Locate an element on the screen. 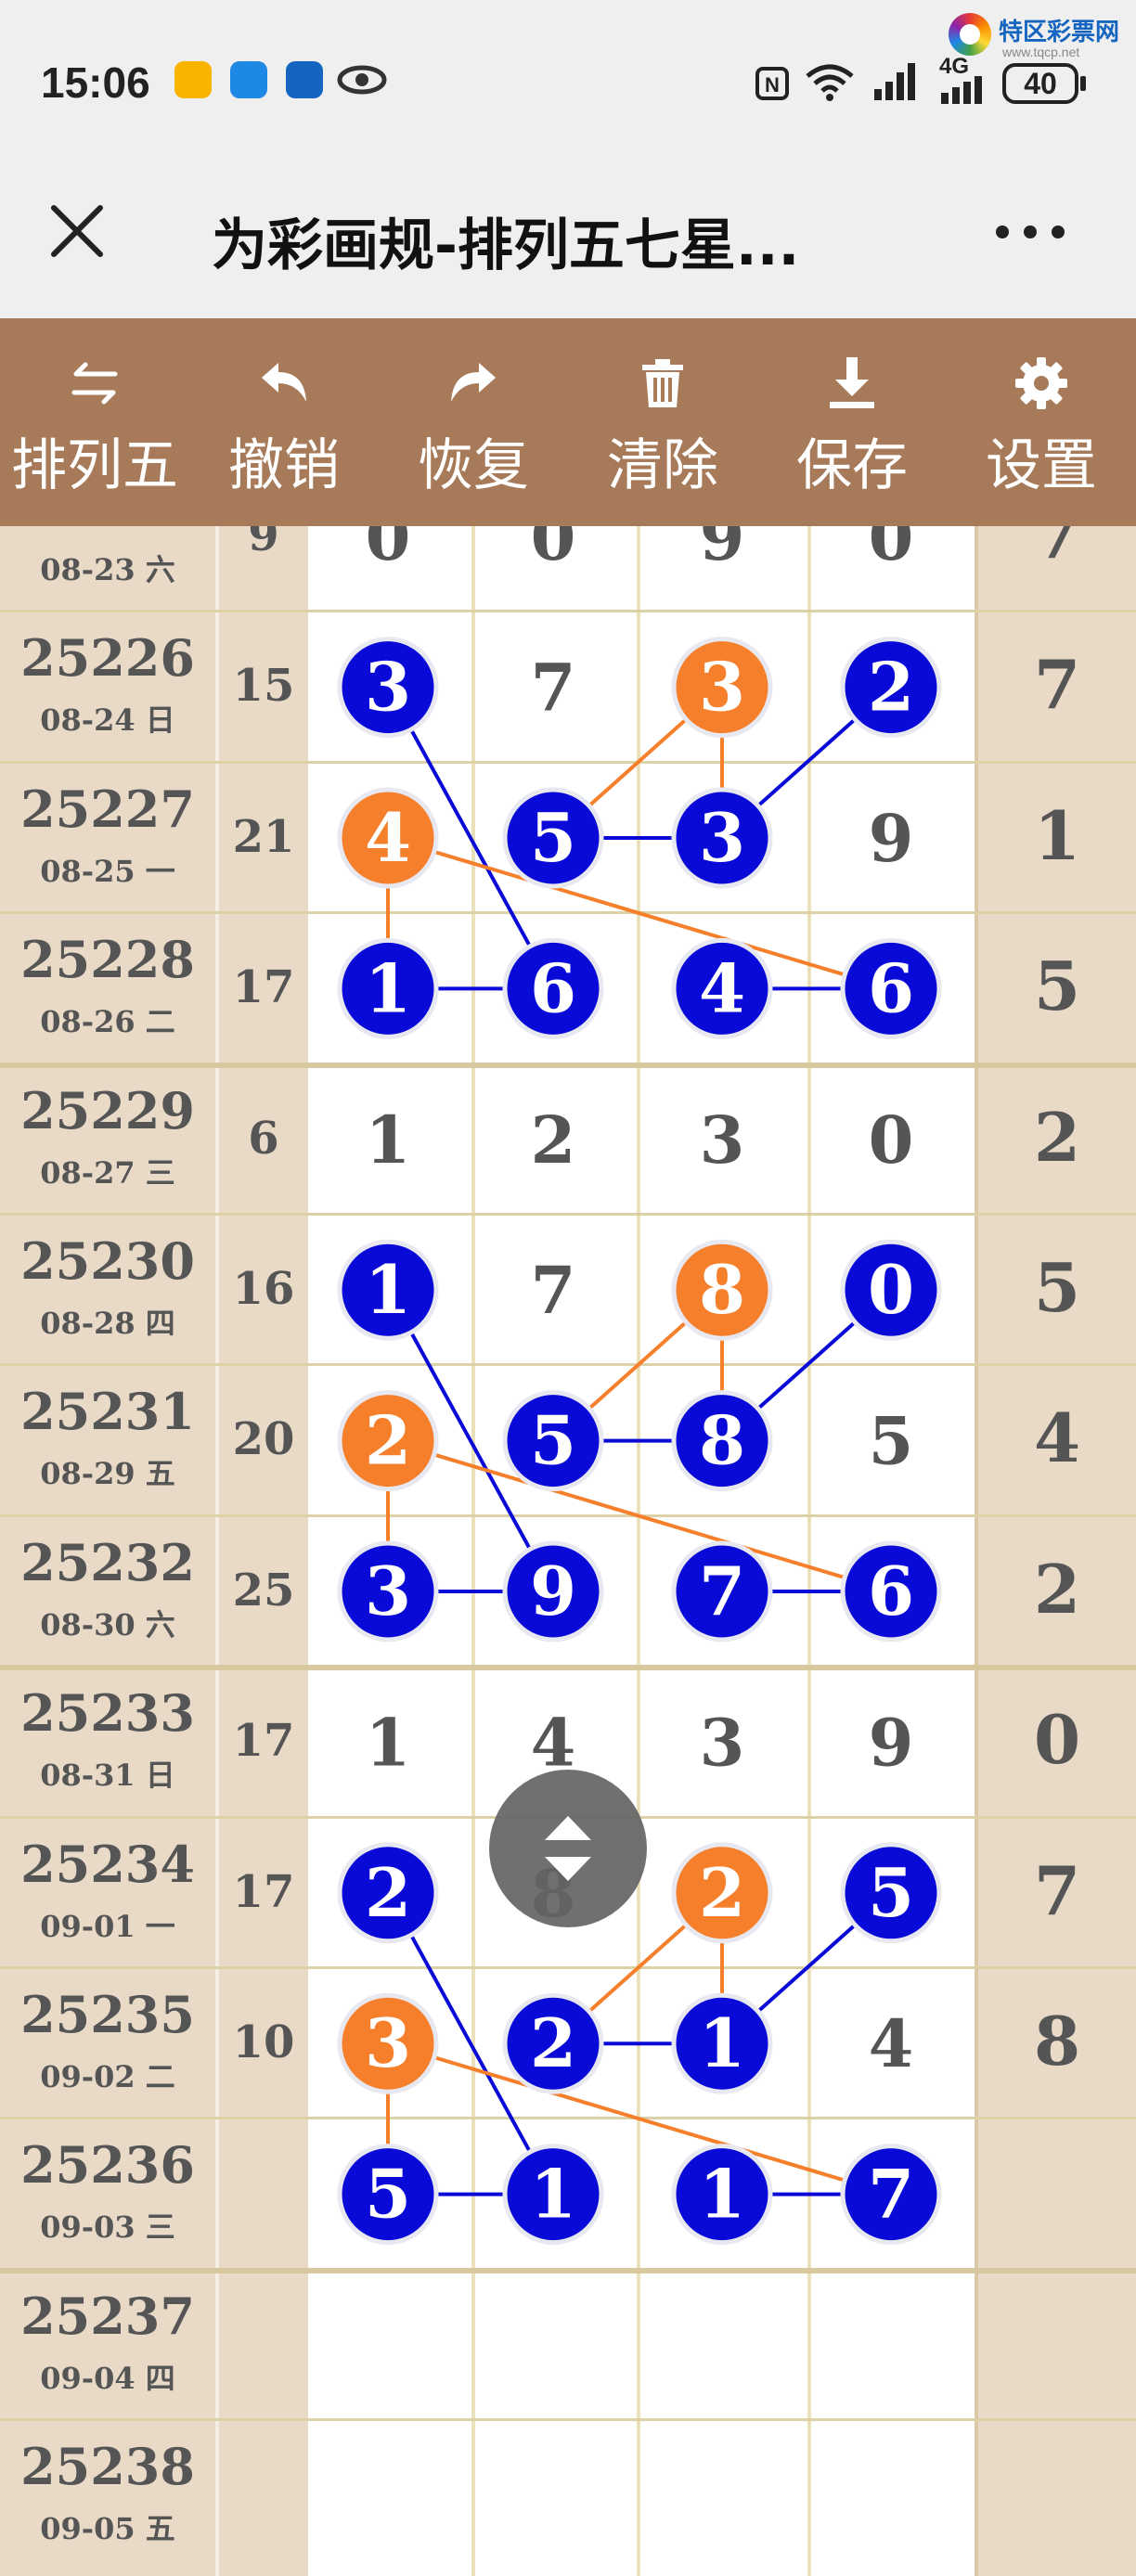  digit-cell: 5 is located at coordinates (891, 1441).